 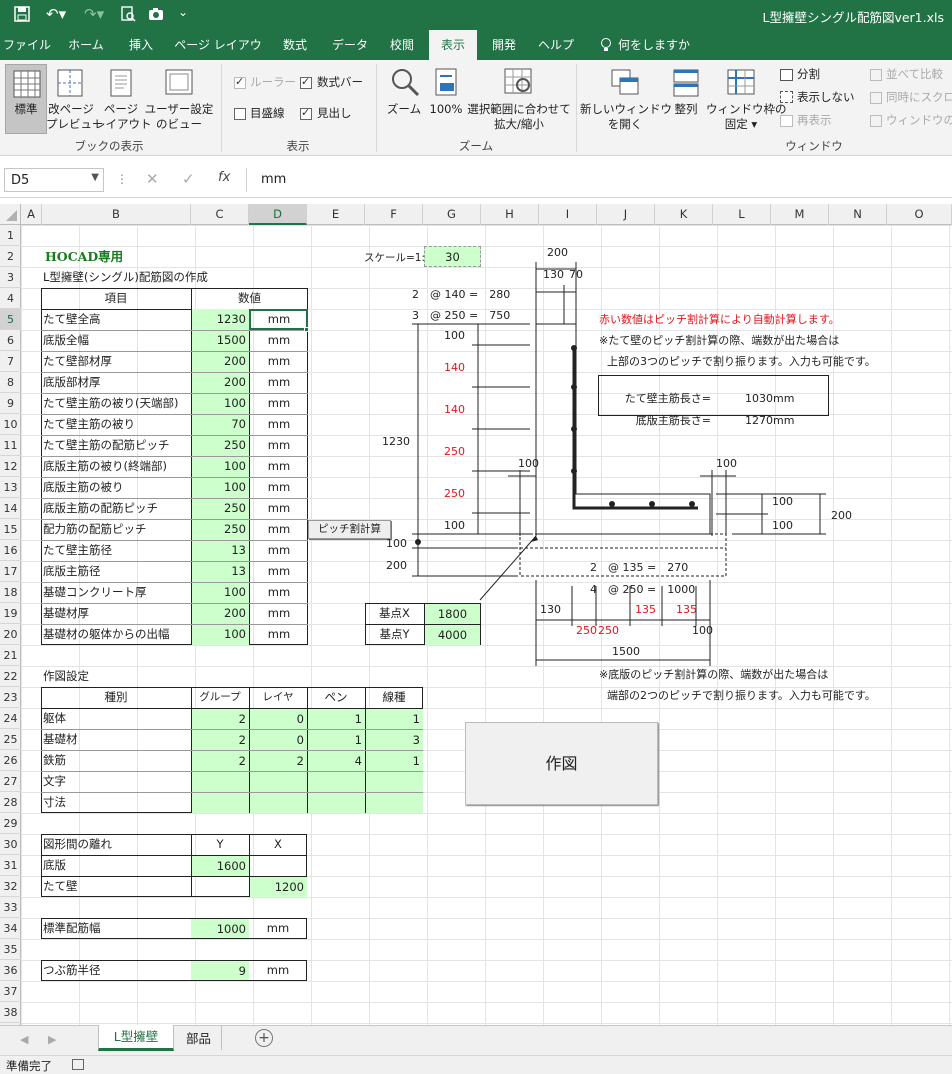 What do you see at coordinates (128, 14) in the screenshot?
I see `print-preview-icon` at bounding box center [128, 14].